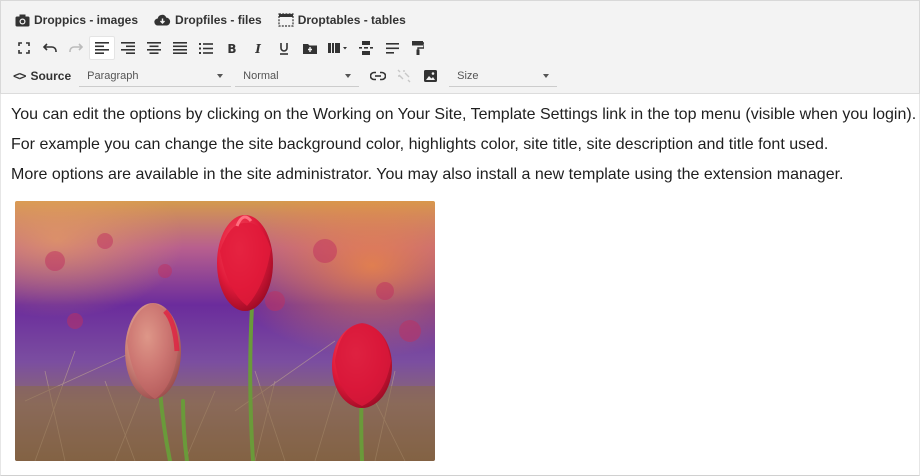  I want to click on paragraph-align-button, so click(392, 48).